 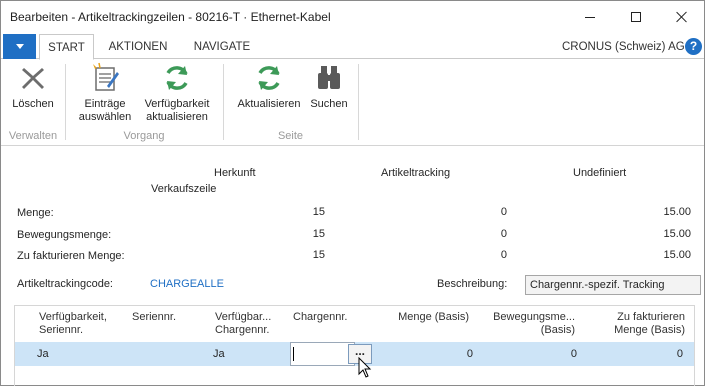 I want to click on maximize-button, so click(x=636, y=17).